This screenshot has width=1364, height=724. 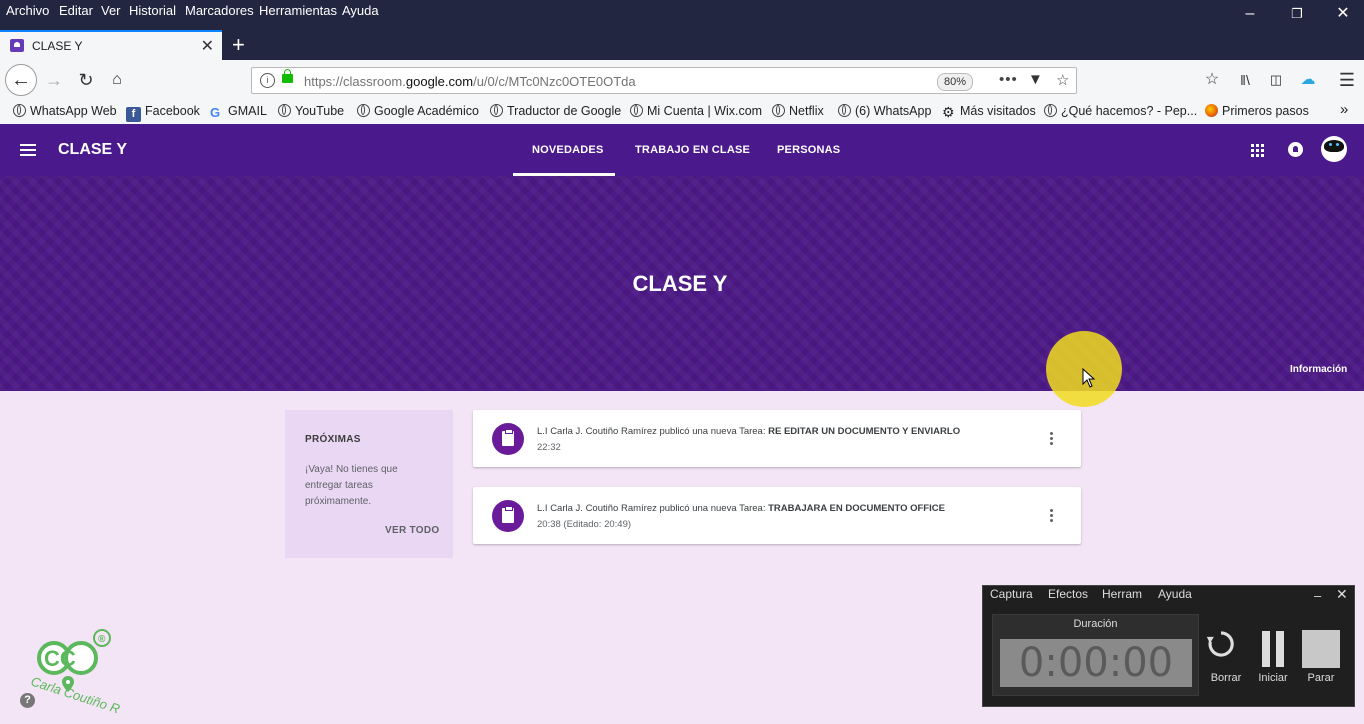 I want to click on menu-editar: Editar, so click(x=76, y=10).